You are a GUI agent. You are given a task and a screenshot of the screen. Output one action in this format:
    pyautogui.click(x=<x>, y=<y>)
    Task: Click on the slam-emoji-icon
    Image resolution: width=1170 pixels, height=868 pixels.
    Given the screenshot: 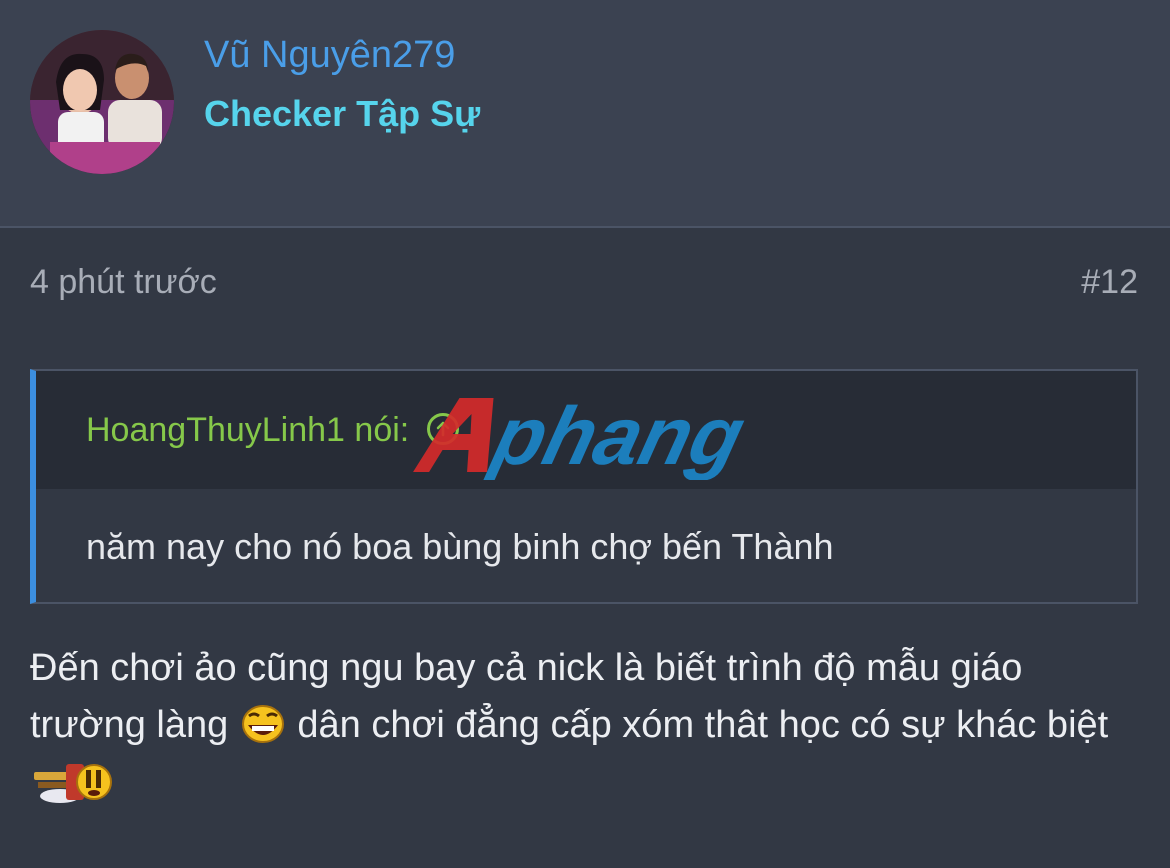 What is the action you would take?
    pyautogui.click(x=73, y=783)
    